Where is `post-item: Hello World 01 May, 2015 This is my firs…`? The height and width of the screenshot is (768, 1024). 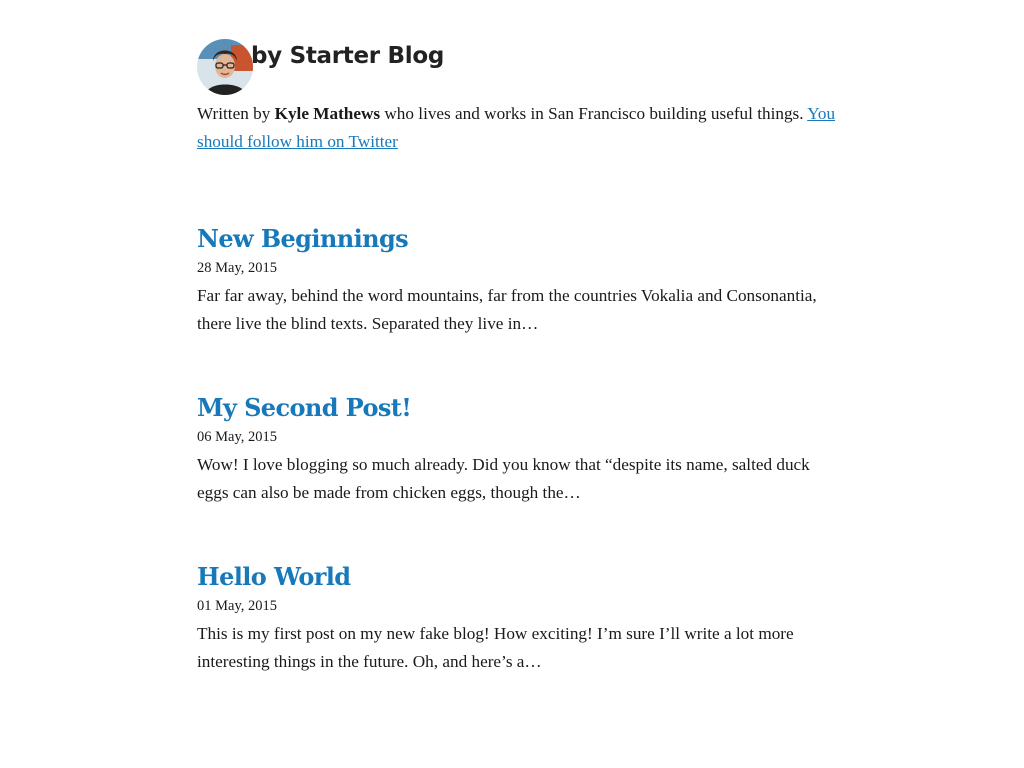
post-item: Hello World 01 May, 2015 This is my firs… is located at coordinates (517, 619).